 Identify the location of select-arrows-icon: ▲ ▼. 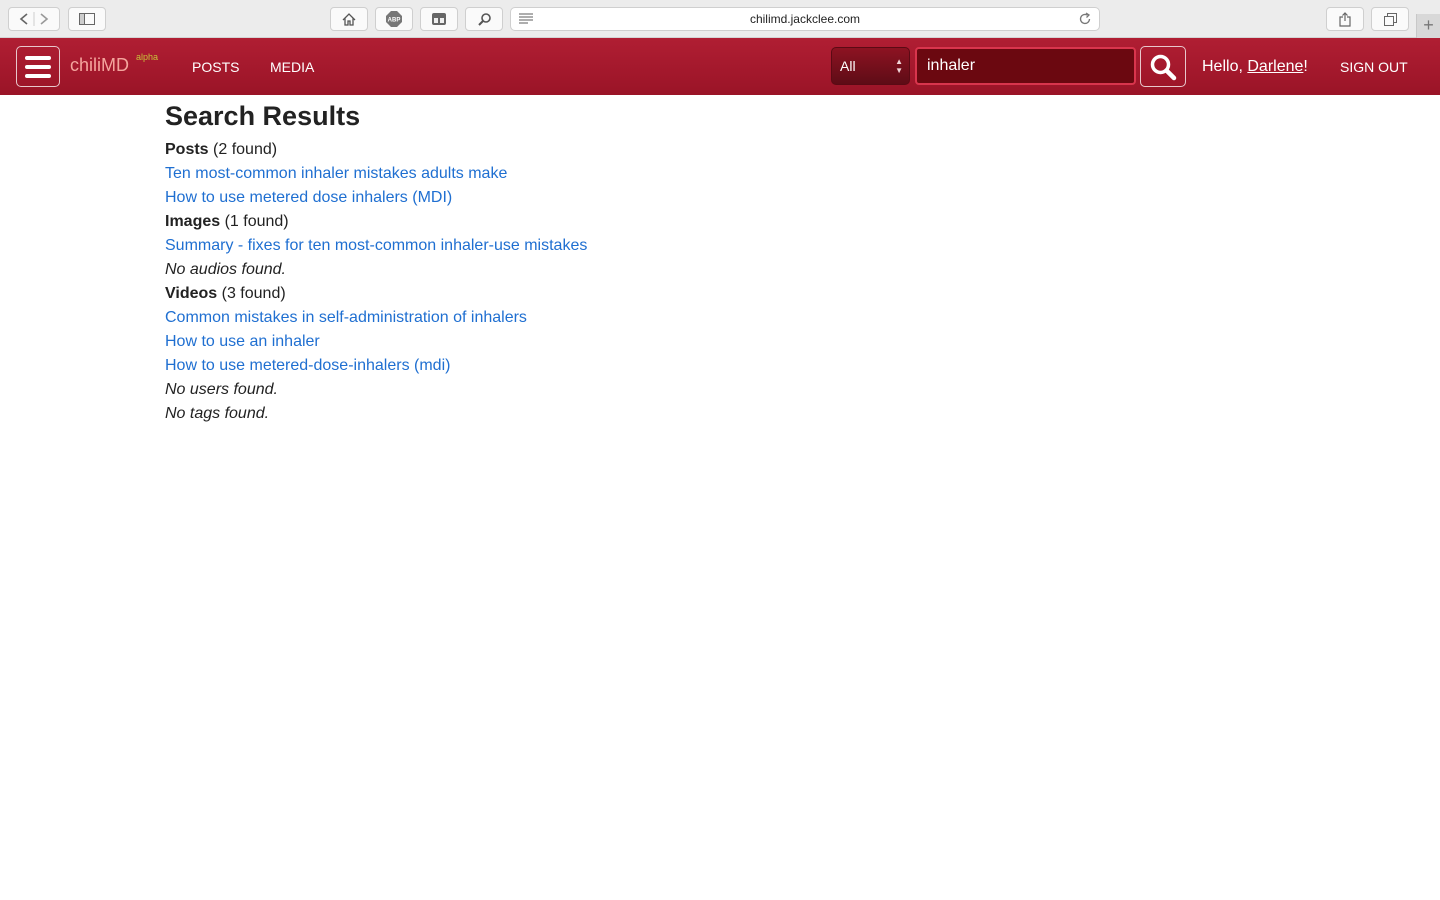
(899, 66).